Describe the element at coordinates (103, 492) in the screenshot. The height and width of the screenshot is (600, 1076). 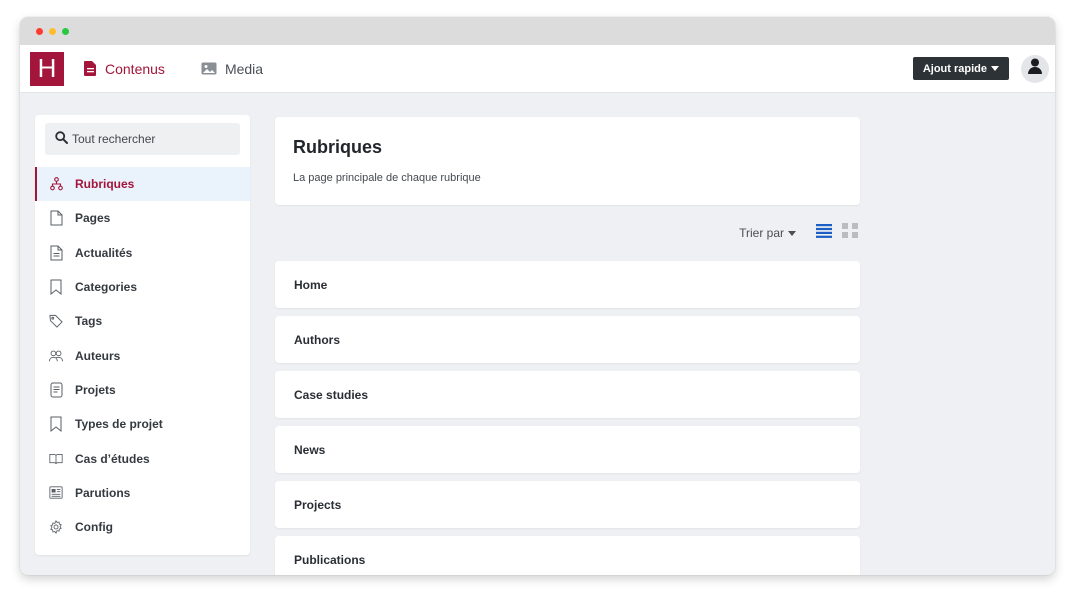
I see `sidebar-item-label: Parutions` at that location.